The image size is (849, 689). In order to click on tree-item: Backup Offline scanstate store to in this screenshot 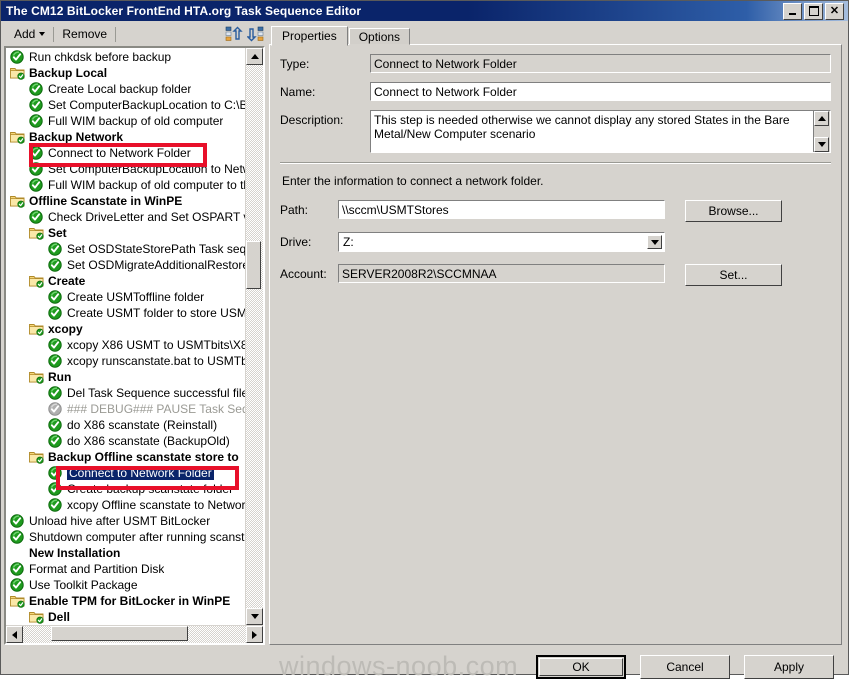, I will do `click(125, 457)`.